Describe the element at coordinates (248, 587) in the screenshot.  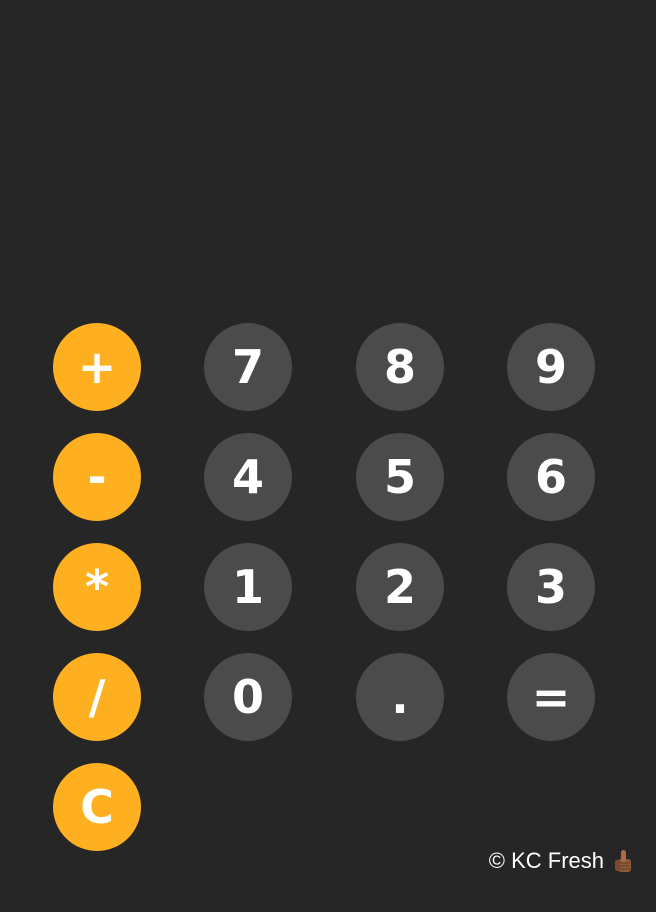
I see `digit-1-button: 1` at that location.